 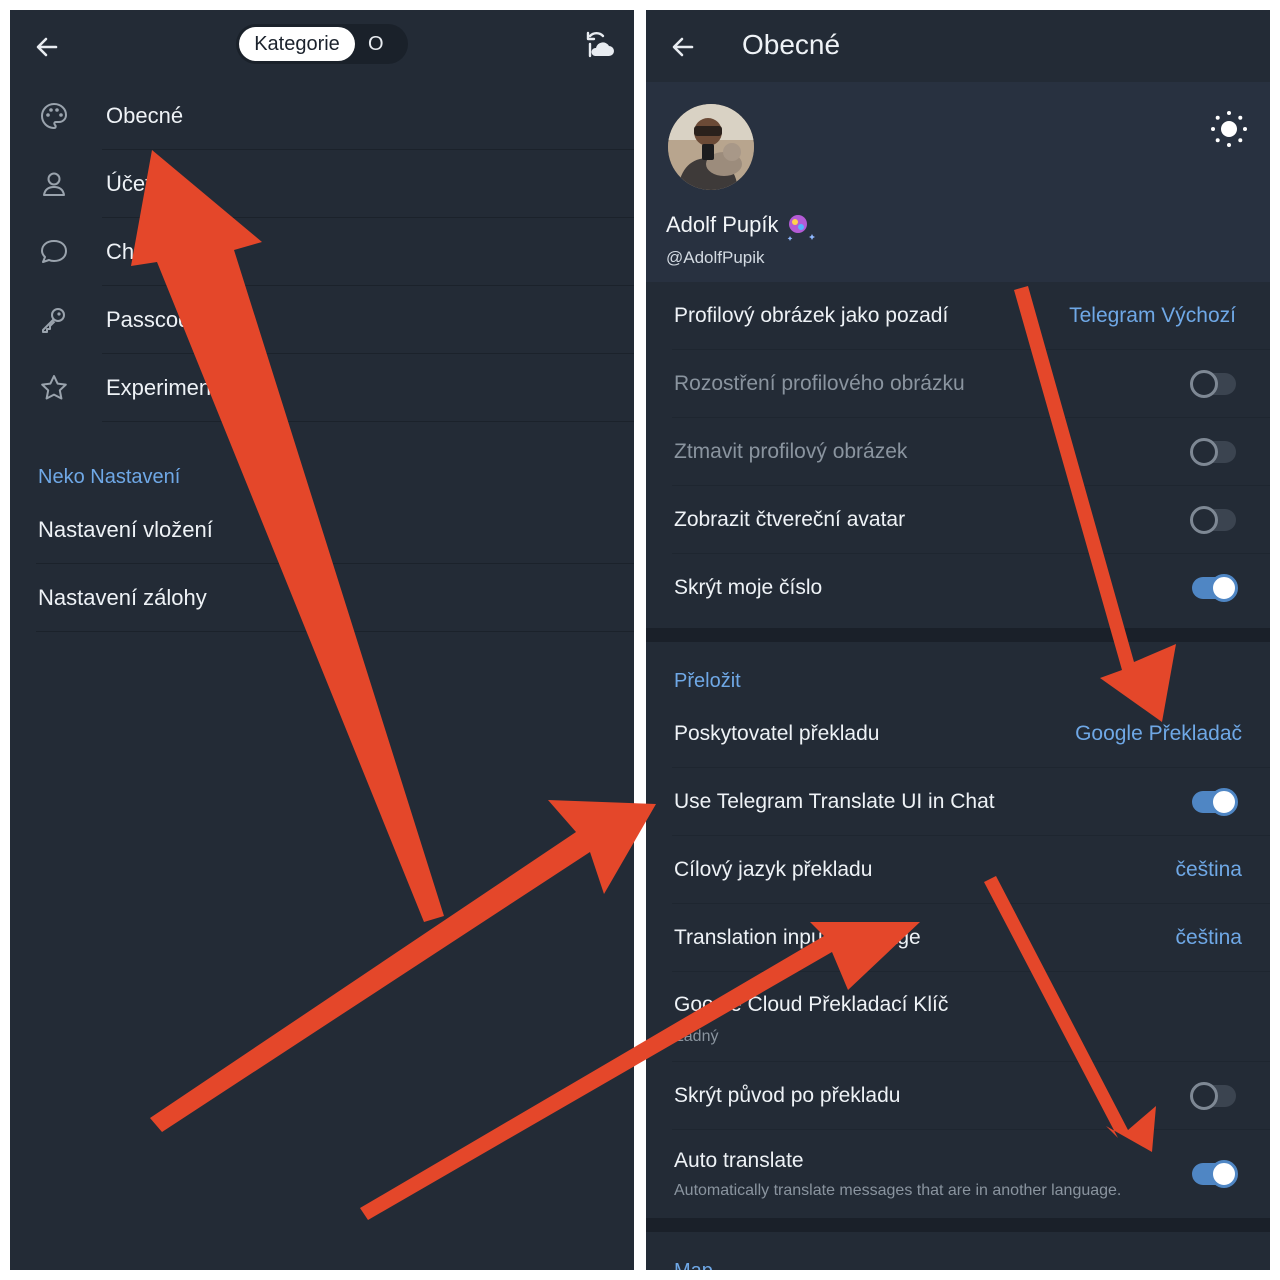 I want to click on setting-blur-profile-photo: Rozostření profilového obrázku, so click(x=958, y=384).